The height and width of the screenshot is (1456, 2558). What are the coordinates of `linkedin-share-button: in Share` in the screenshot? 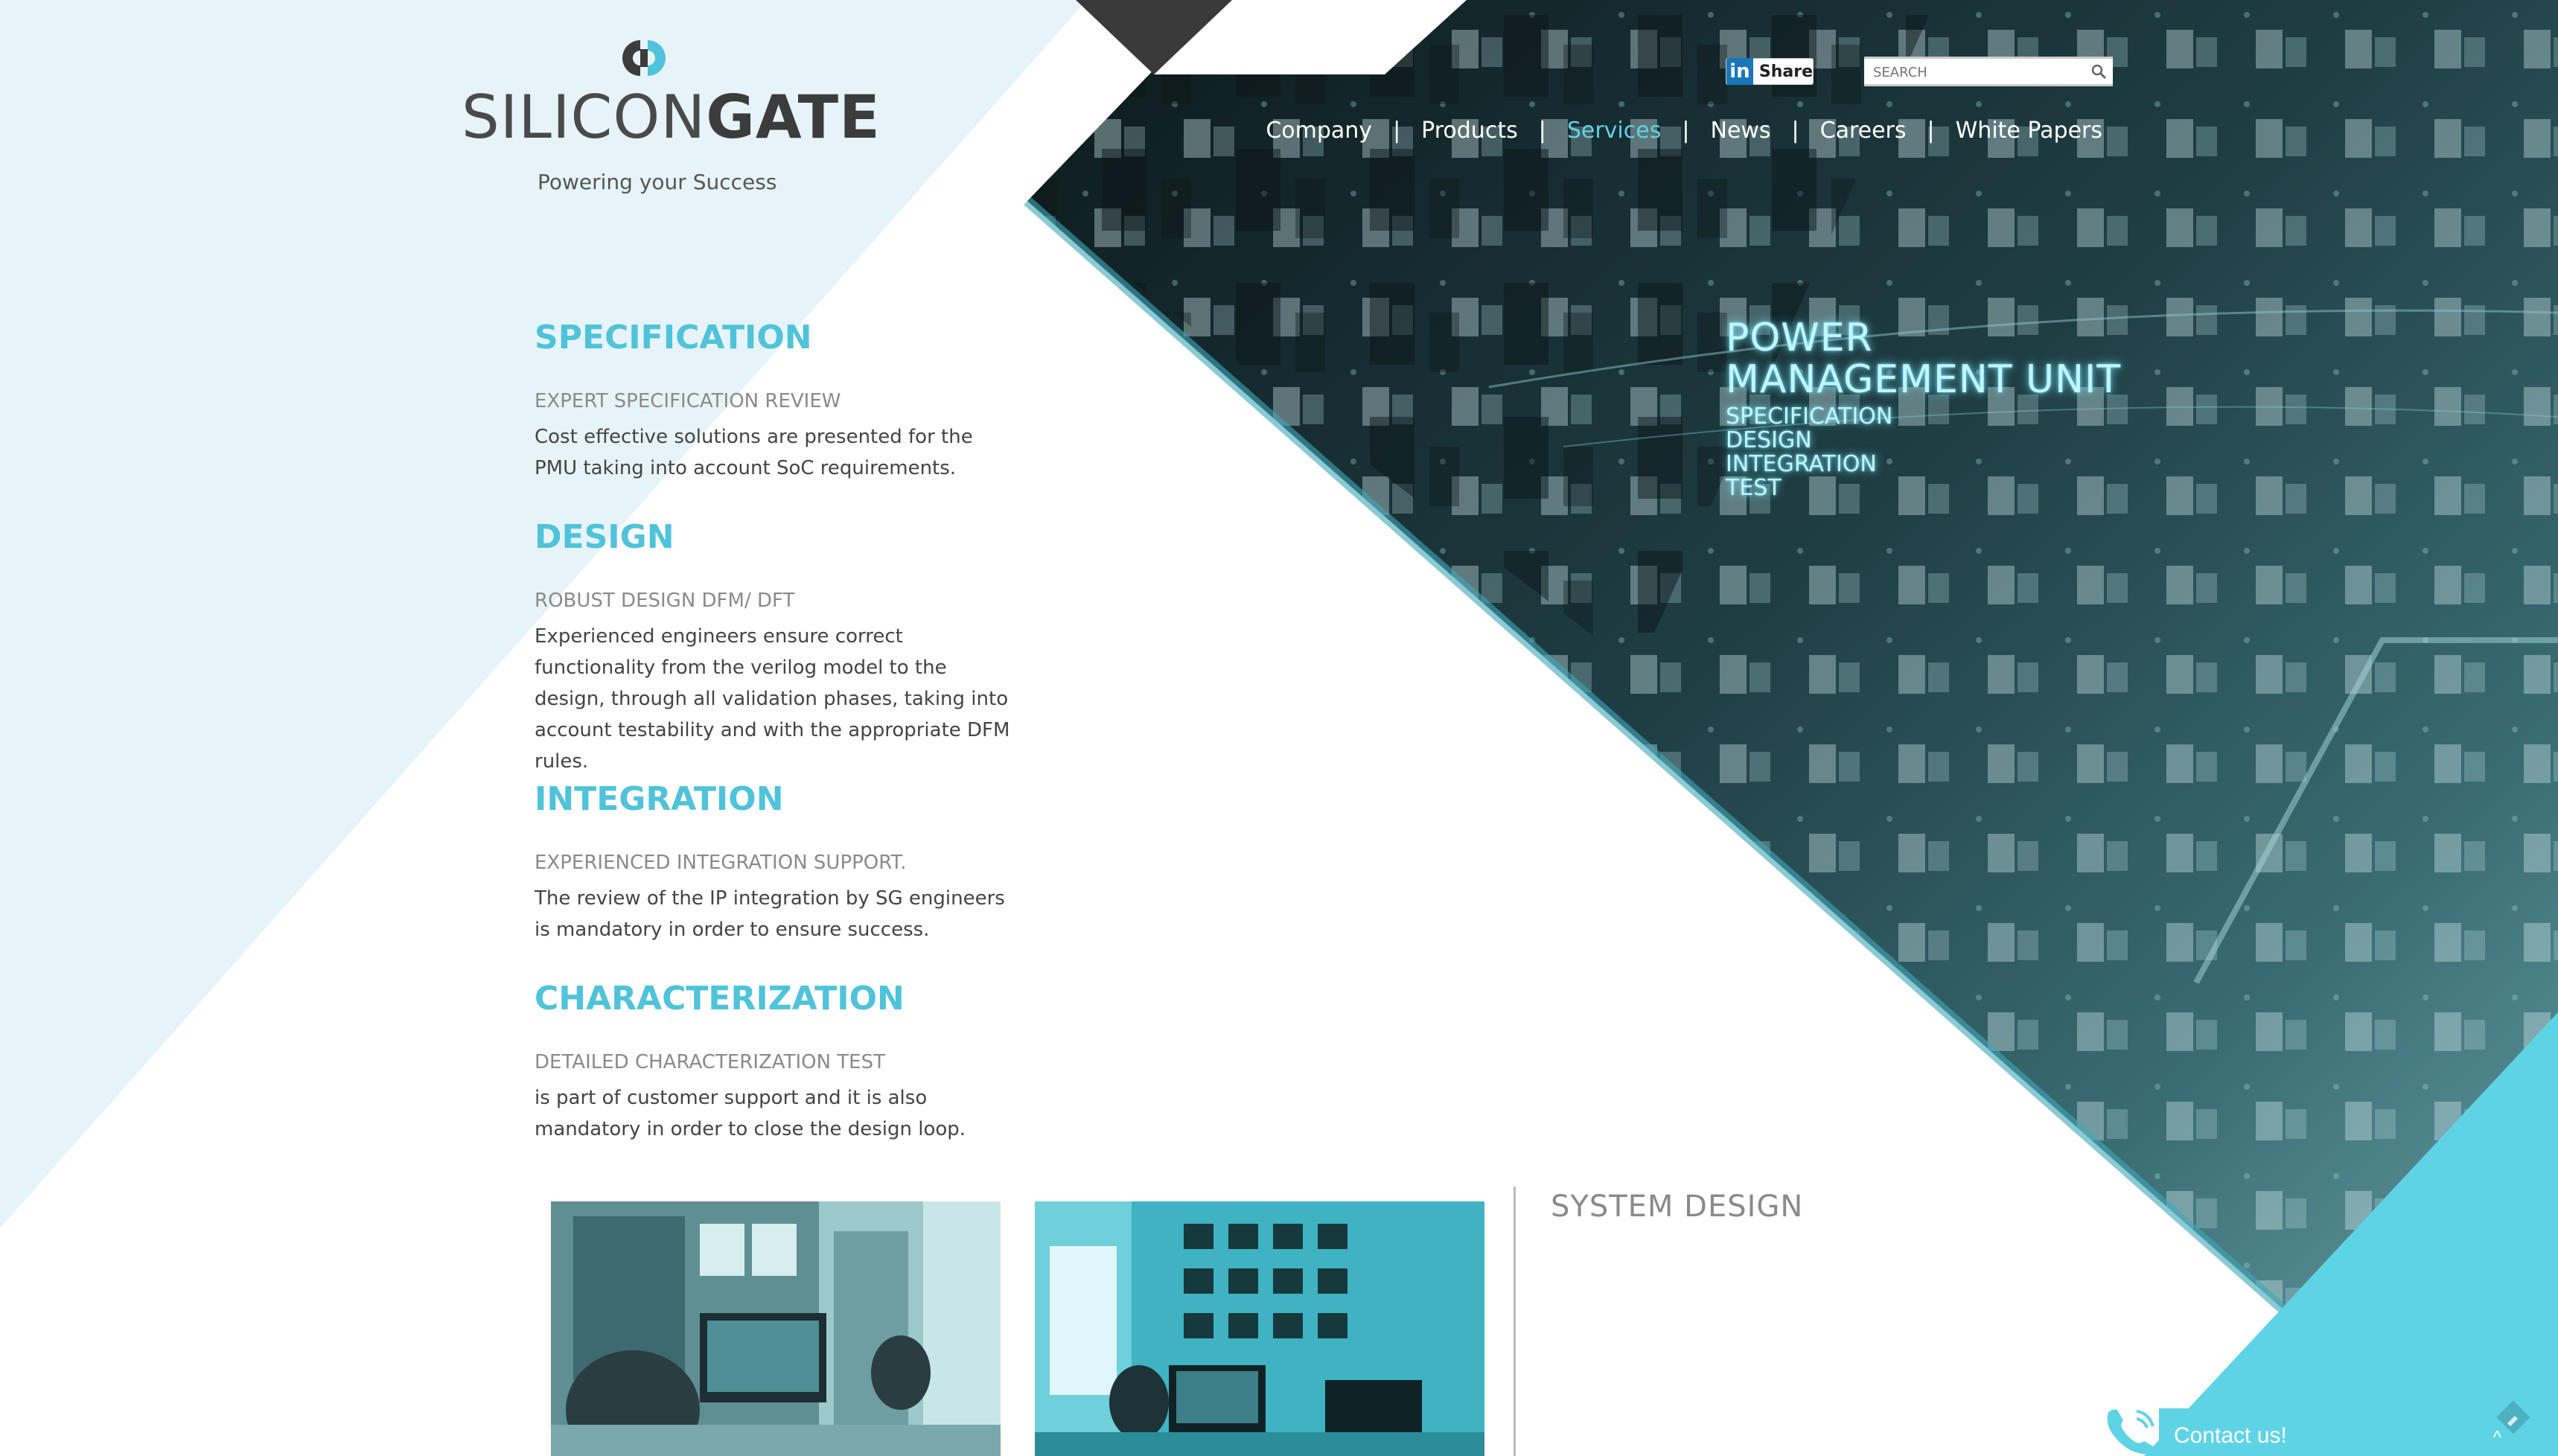 It's located at (1770, 71).